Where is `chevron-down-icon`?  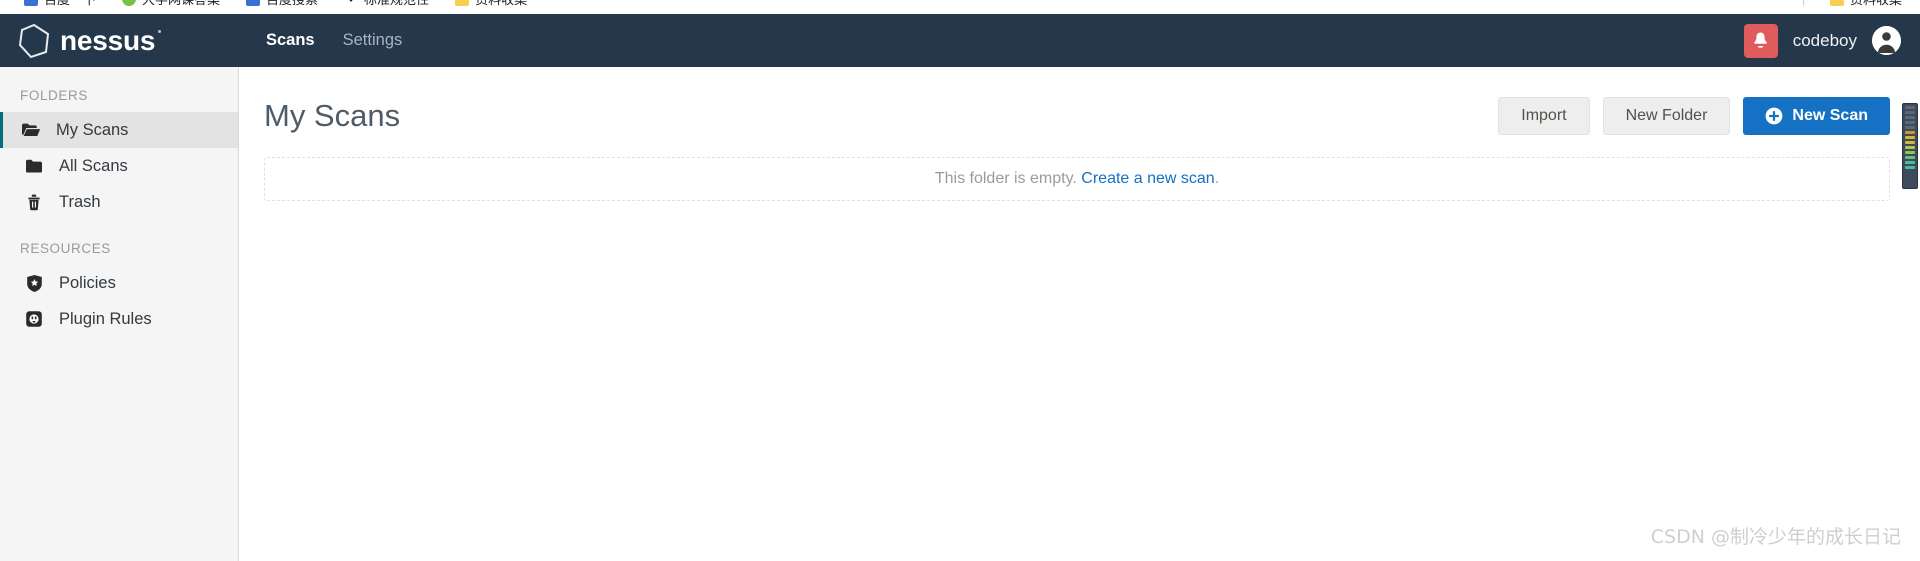
chevron-down-icon is located at coordinates (351, 3).